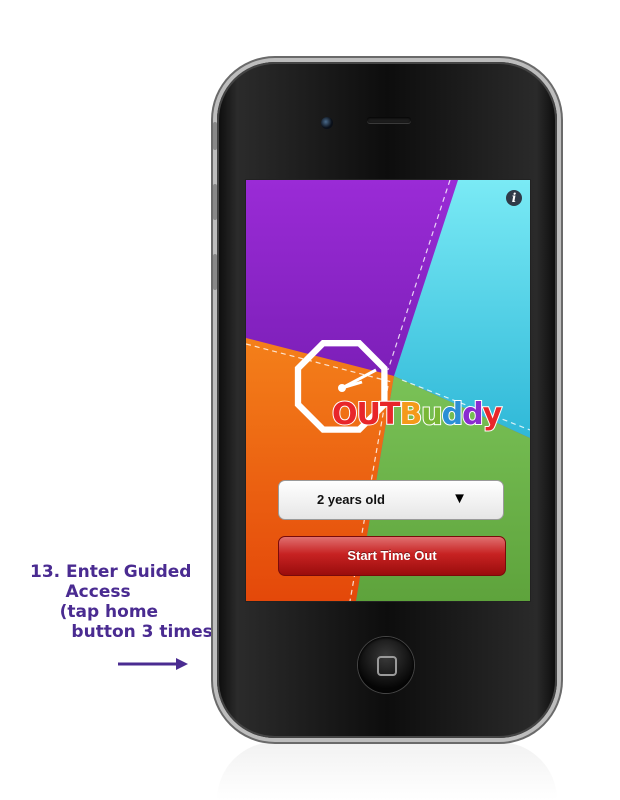  I want to click on logo-letter: B, so click(410, 414).